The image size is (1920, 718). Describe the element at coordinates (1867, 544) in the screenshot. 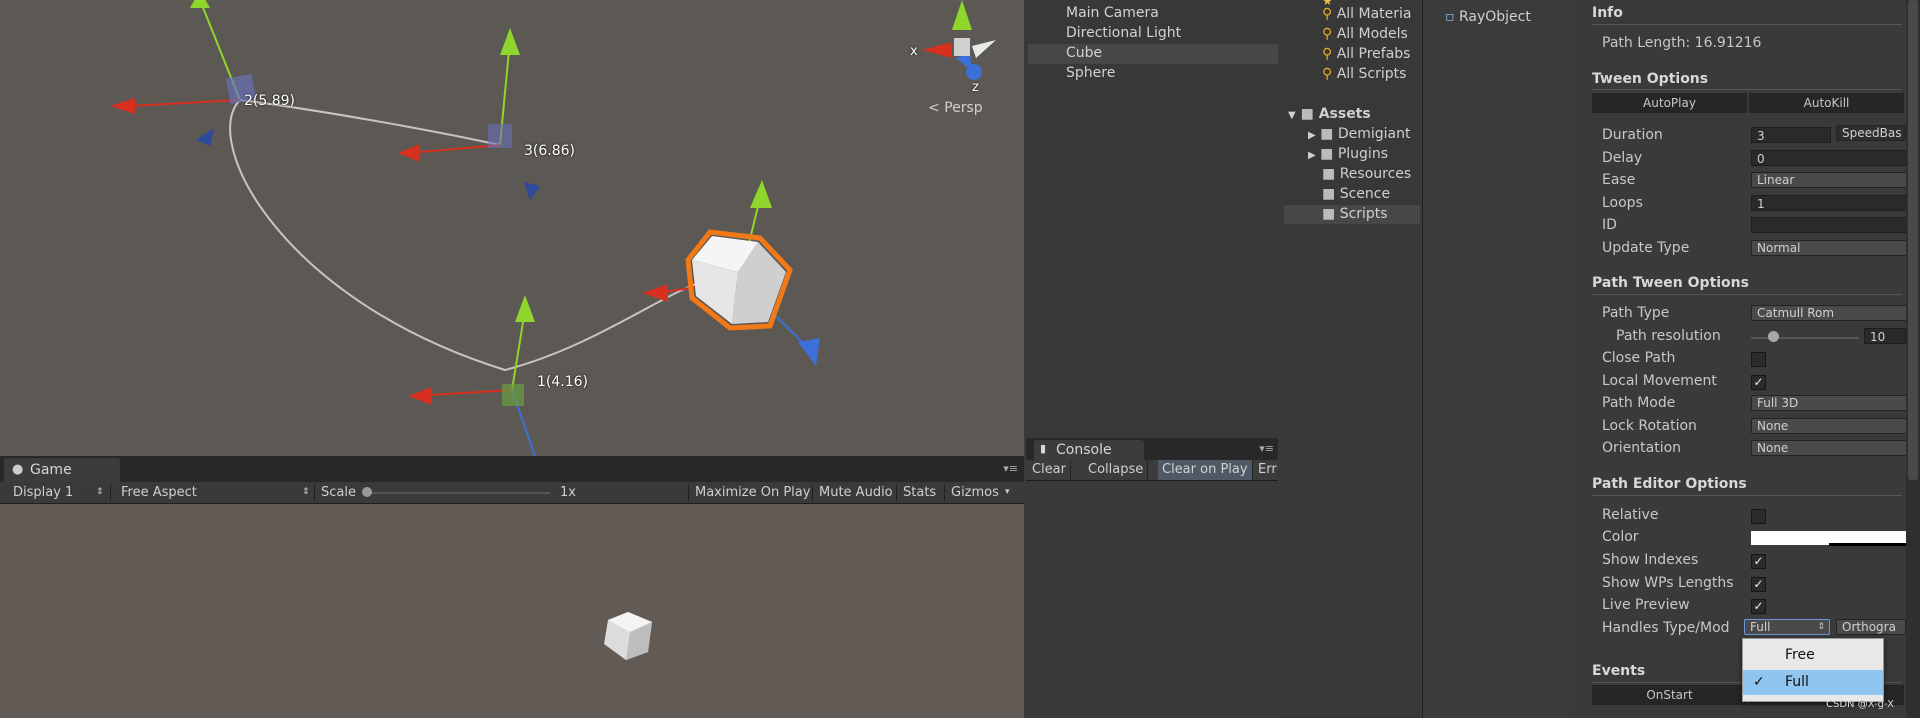

I see `color-alpha-bar` at that location.